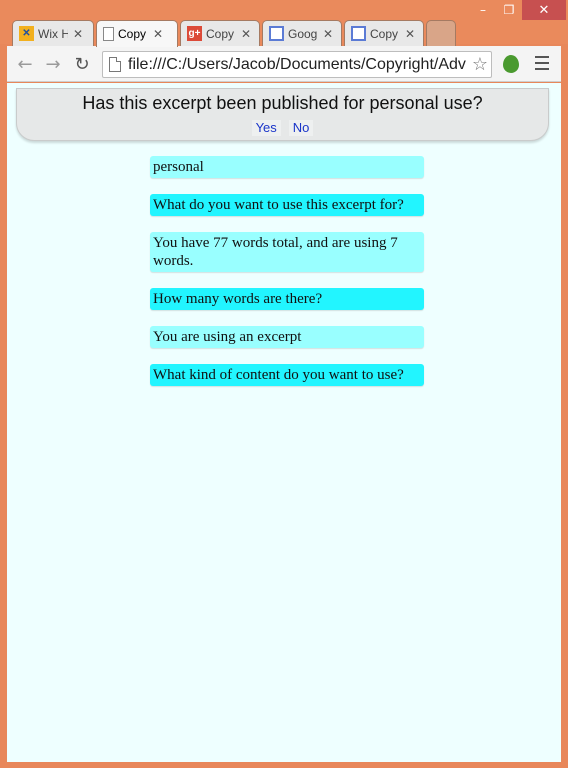 This screenshot has height=768, width=568. What do you see at coordinates (26, 33) in the screenshot?
I see `wix-icon: ✕` at bounding box center [26, 33].